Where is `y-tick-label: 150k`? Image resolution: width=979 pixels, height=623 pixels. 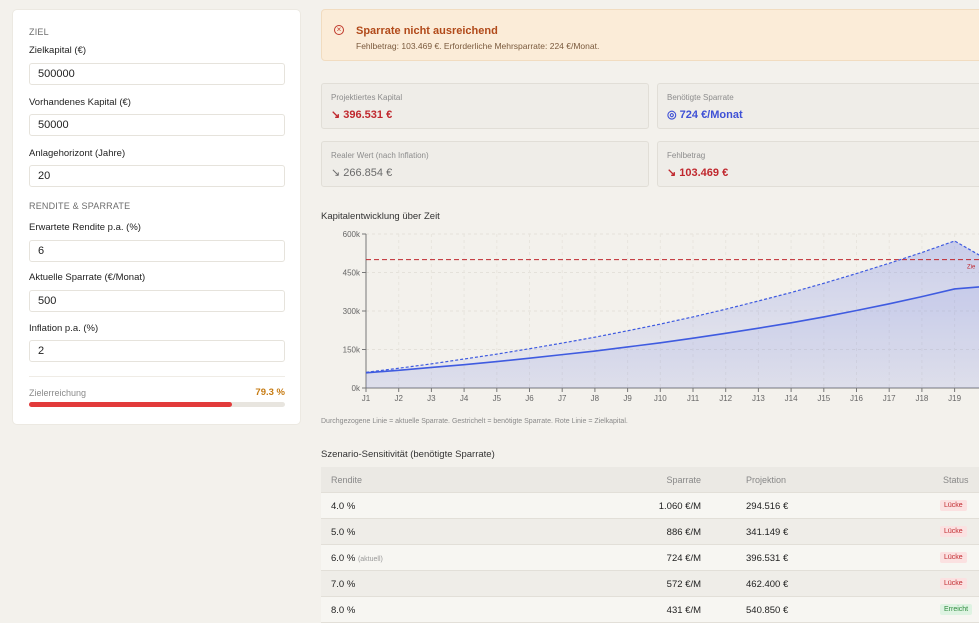 y-tick-label: 150k is located at coordinates (352, 350).